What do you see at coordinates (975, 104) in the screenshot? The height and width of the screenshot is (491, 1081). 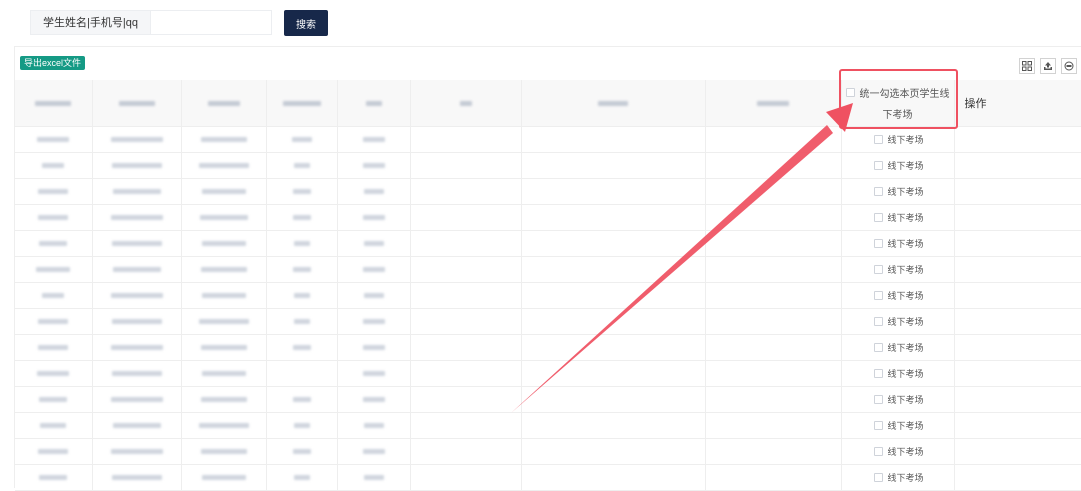 I see `operation-header: 操作` at bounding box center [975, 104].